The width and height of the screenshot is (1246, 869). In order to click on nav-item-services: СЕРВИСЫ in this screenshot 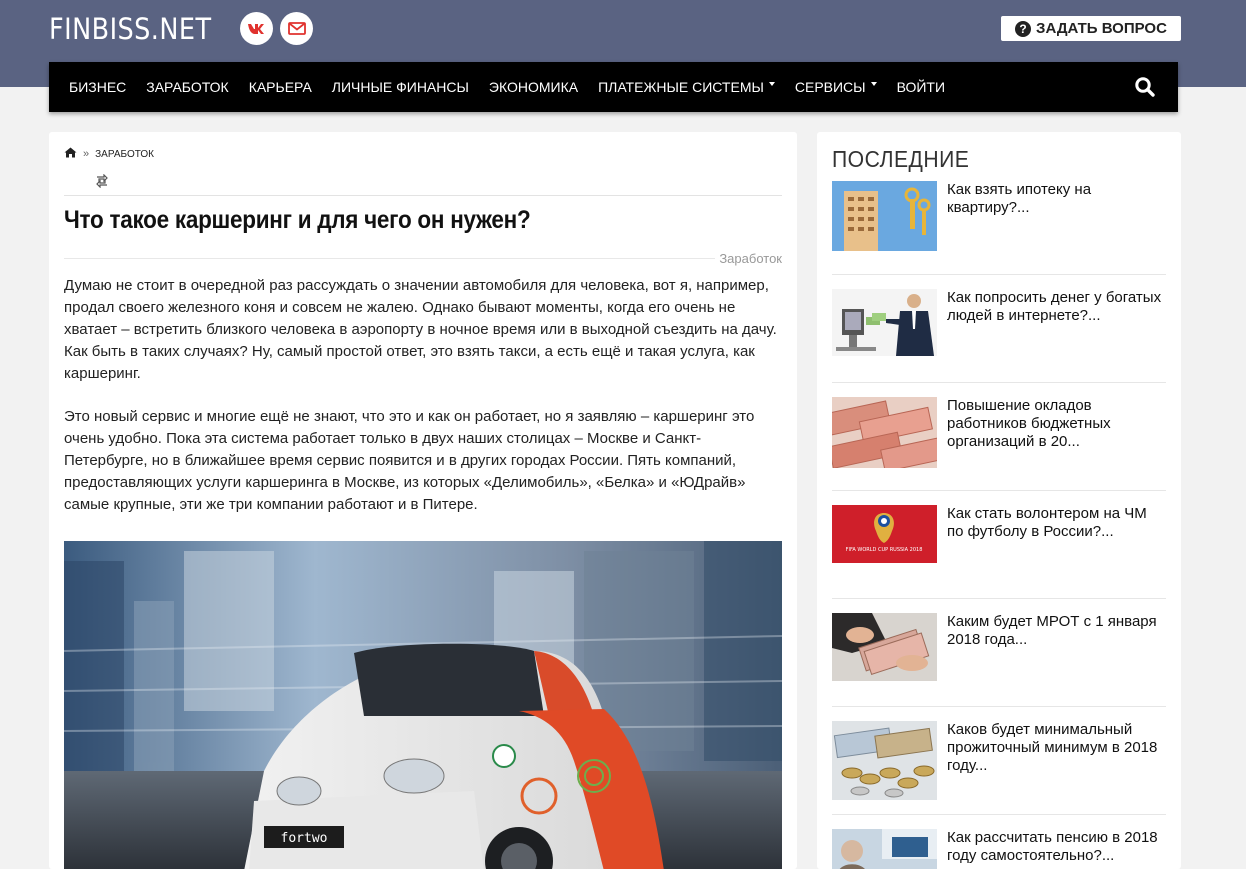, I will do `click(836, 87)`.